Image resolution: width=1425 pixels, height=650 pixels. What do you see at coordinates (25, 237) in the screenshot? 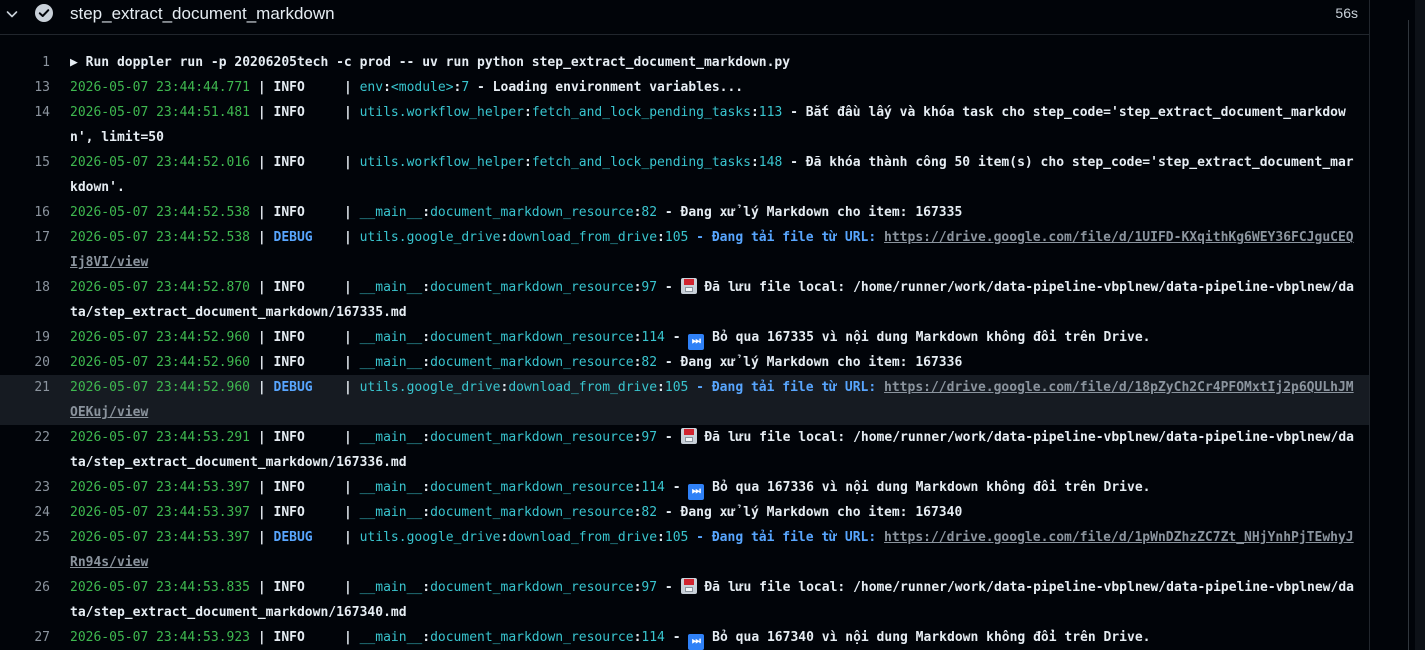
I see `line-number: 17` at bounding box center [25, 237].